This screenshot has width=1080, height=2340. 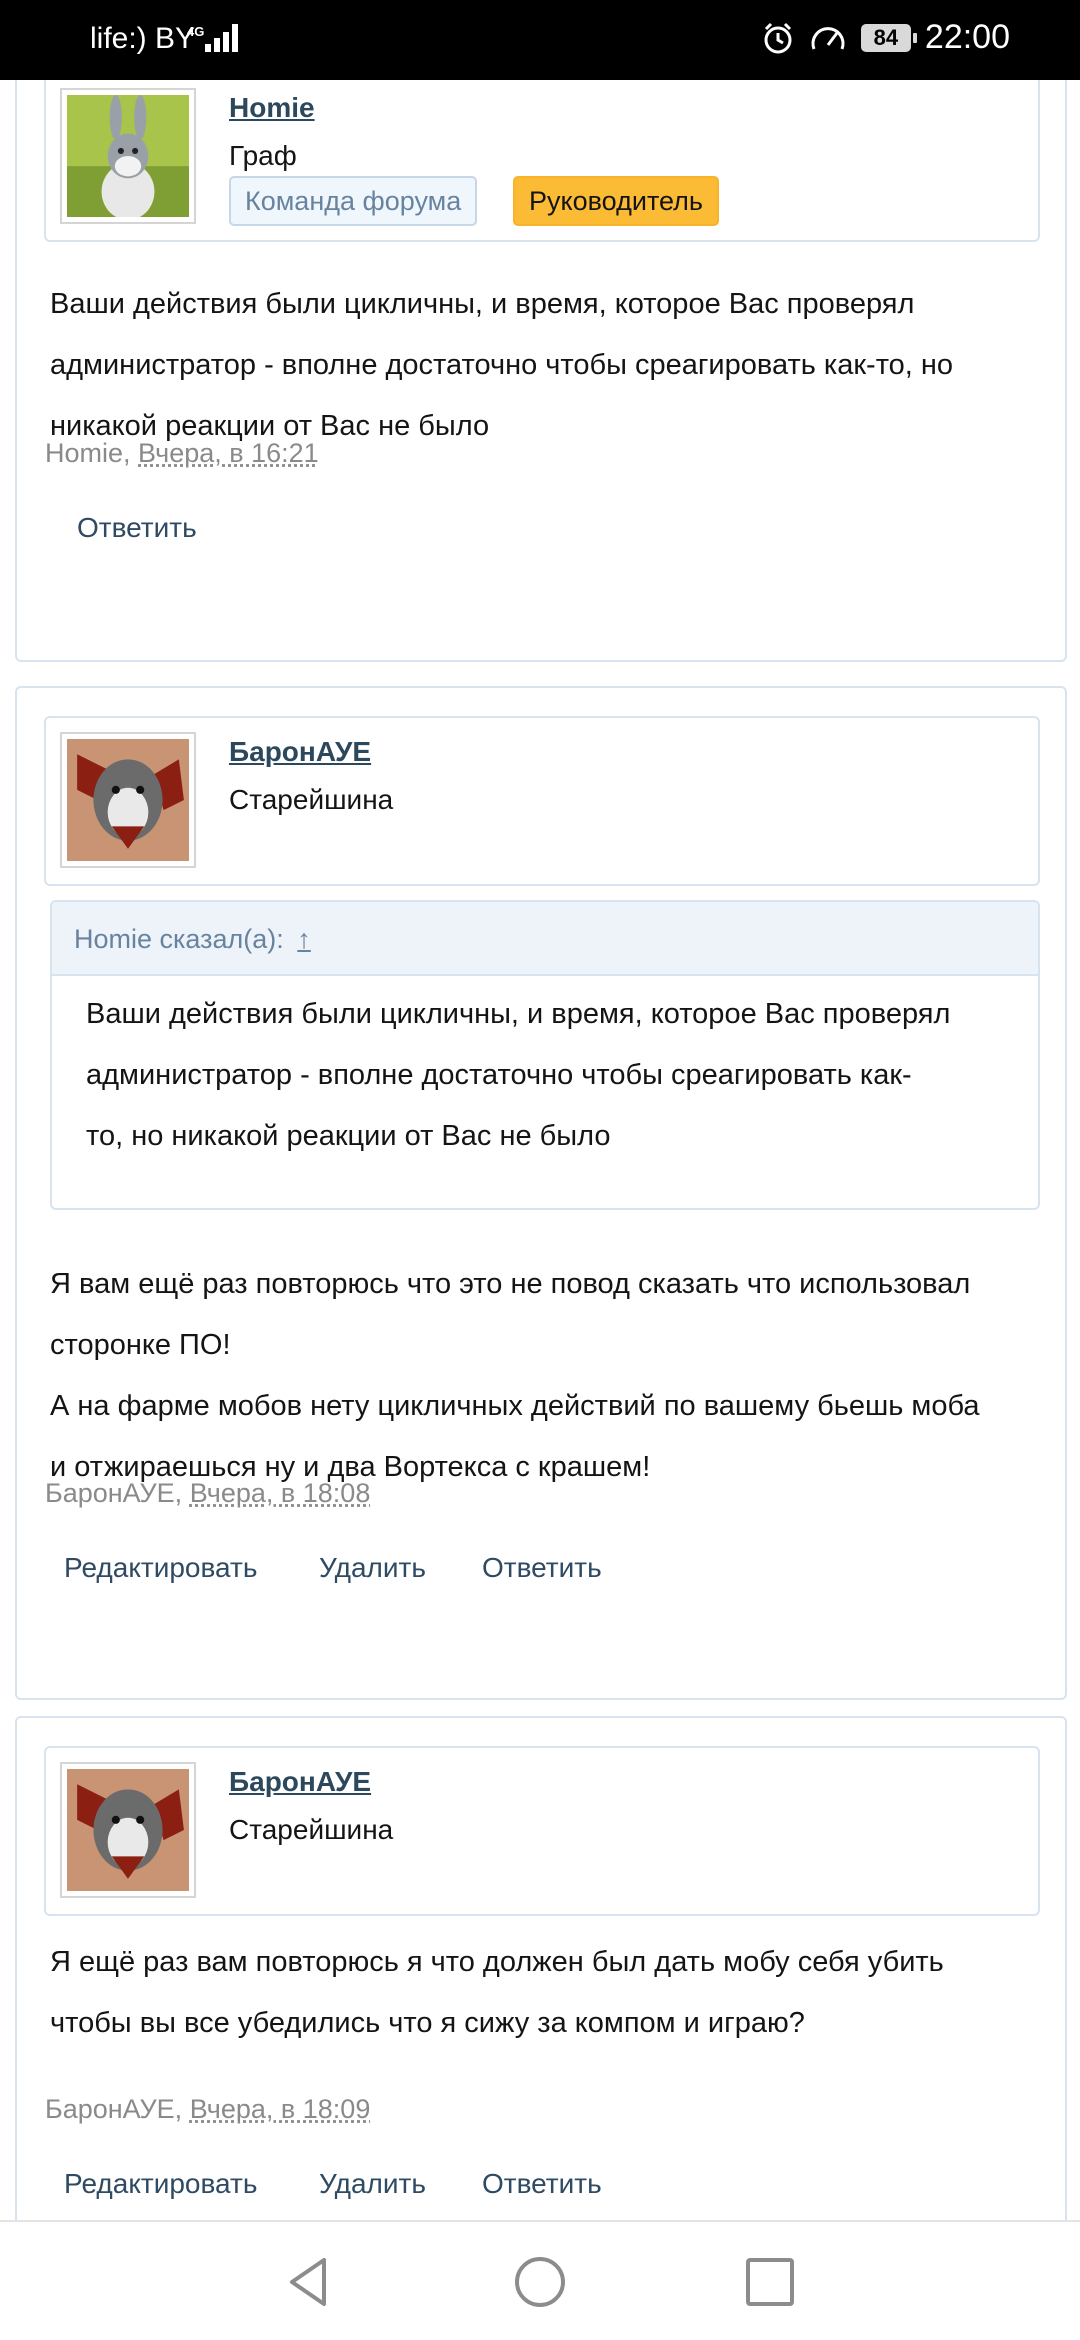 I want to click on username-link: Homie, so click(x=272, y=108).